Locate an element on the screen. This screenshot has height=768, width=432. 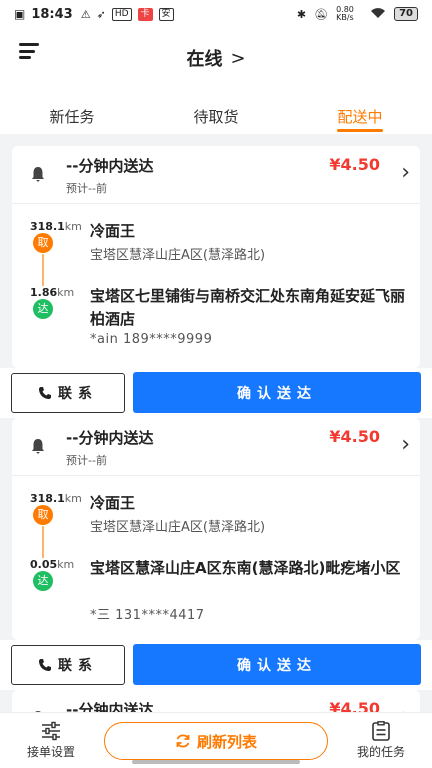
refresh-icon is located at coordinates (183, 741).